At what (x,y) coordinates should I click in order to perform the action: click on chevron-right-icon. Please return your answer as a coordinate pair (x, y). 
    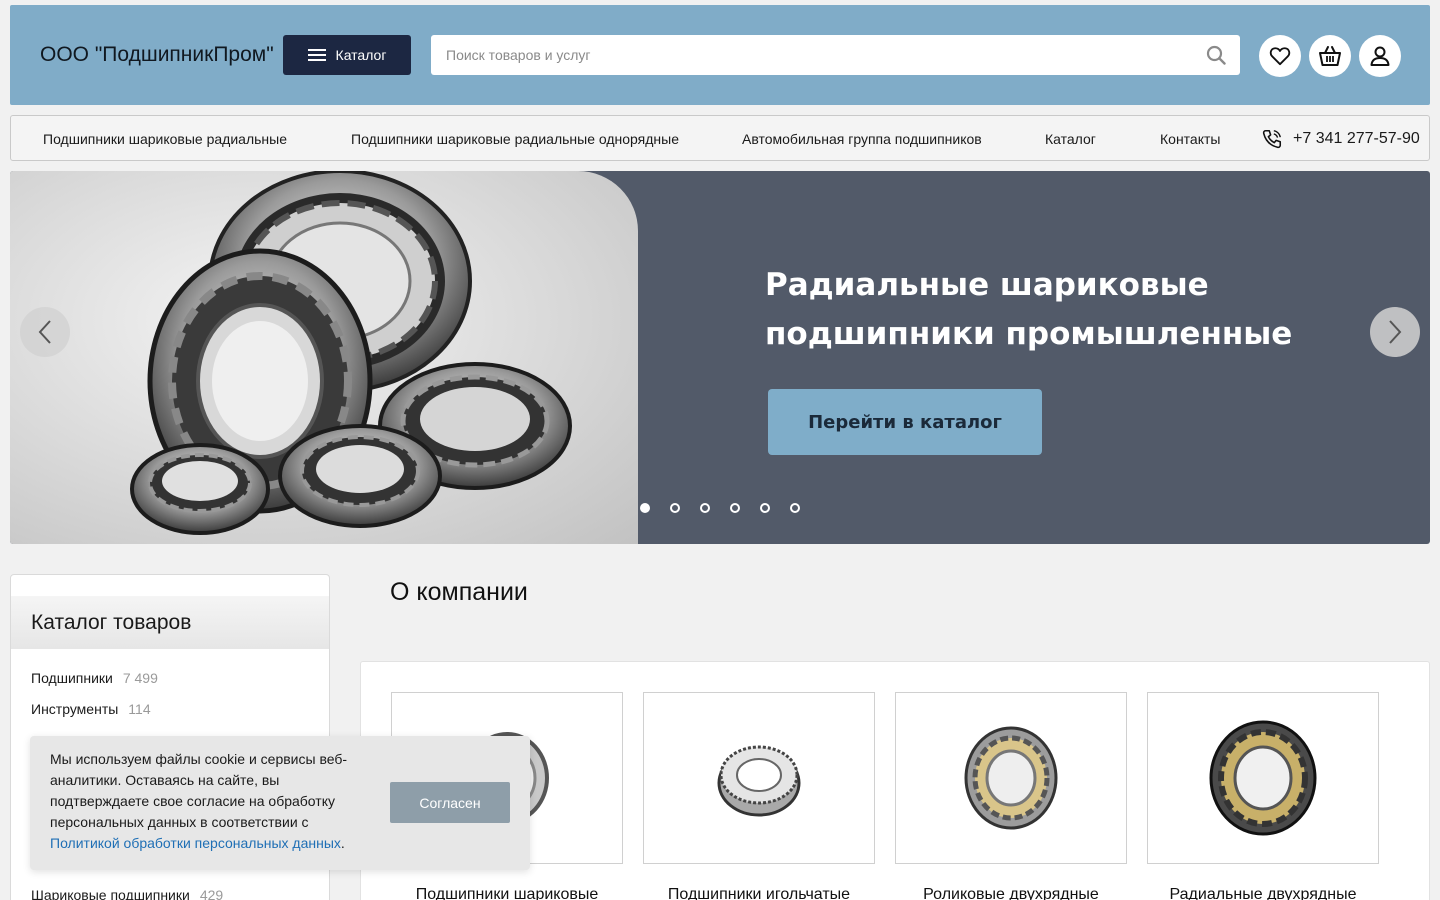
    Looking at the image, I should click on (1395, 332).